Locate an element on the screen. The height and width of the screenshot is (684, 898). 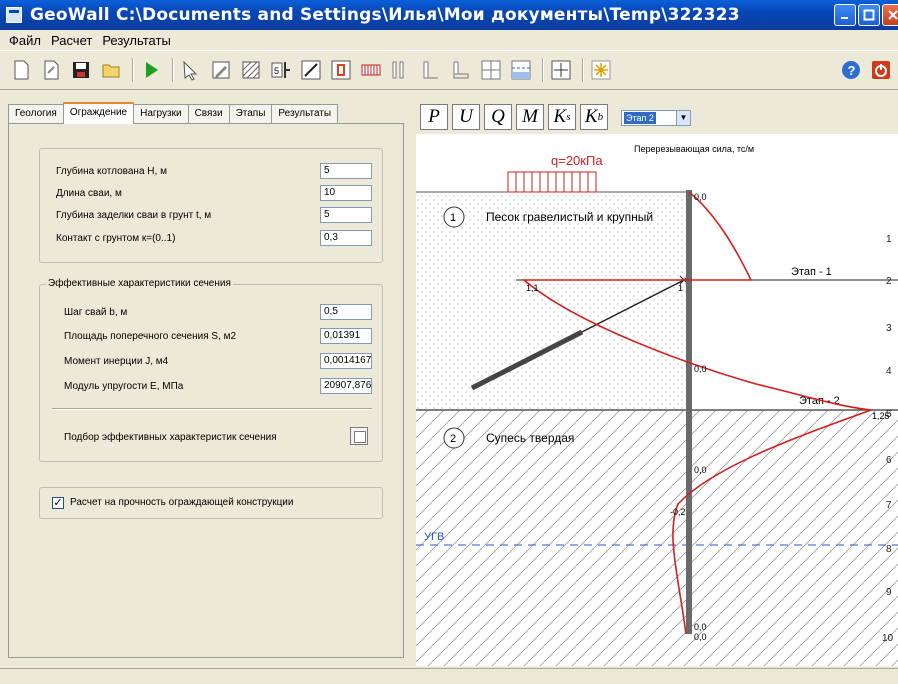
menu-calc: Расчет is located at coordinates (71, 40).